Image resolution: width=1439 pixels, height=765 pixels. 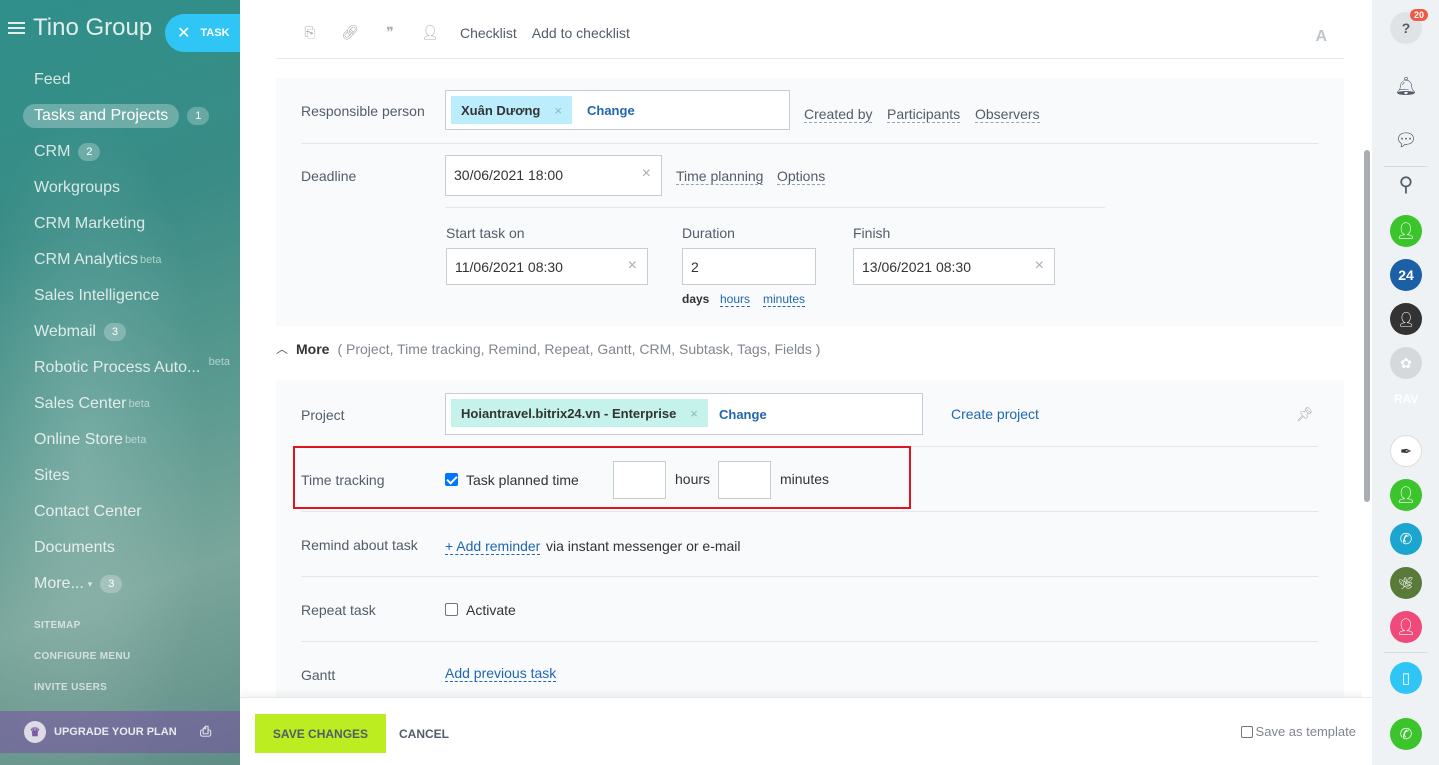 I want to click on sidebar-item-contact-center: Contact Center, so click(x=120, y=512).